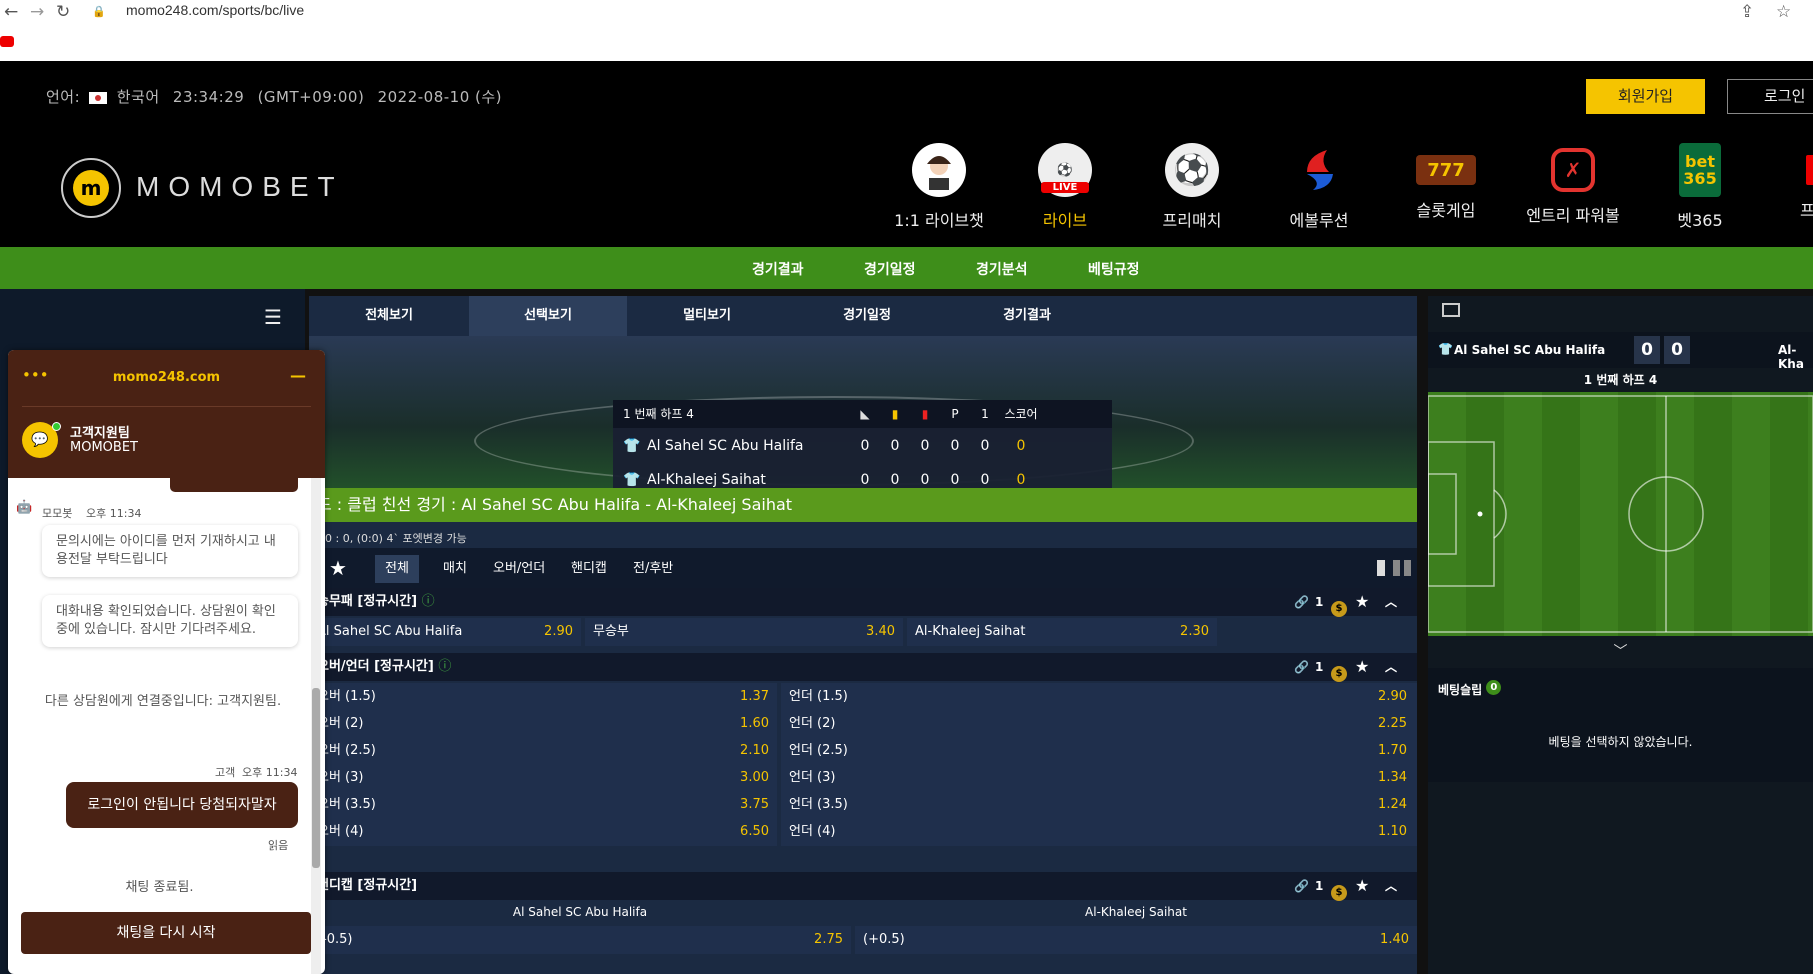 This screenshot has width=1813, height=974. What do you see at coordinates (182, 805) in the screenshot?
I see `user-message: 로그인이 안됩니다 당첨되자말자` at bounding box center [182, 805].